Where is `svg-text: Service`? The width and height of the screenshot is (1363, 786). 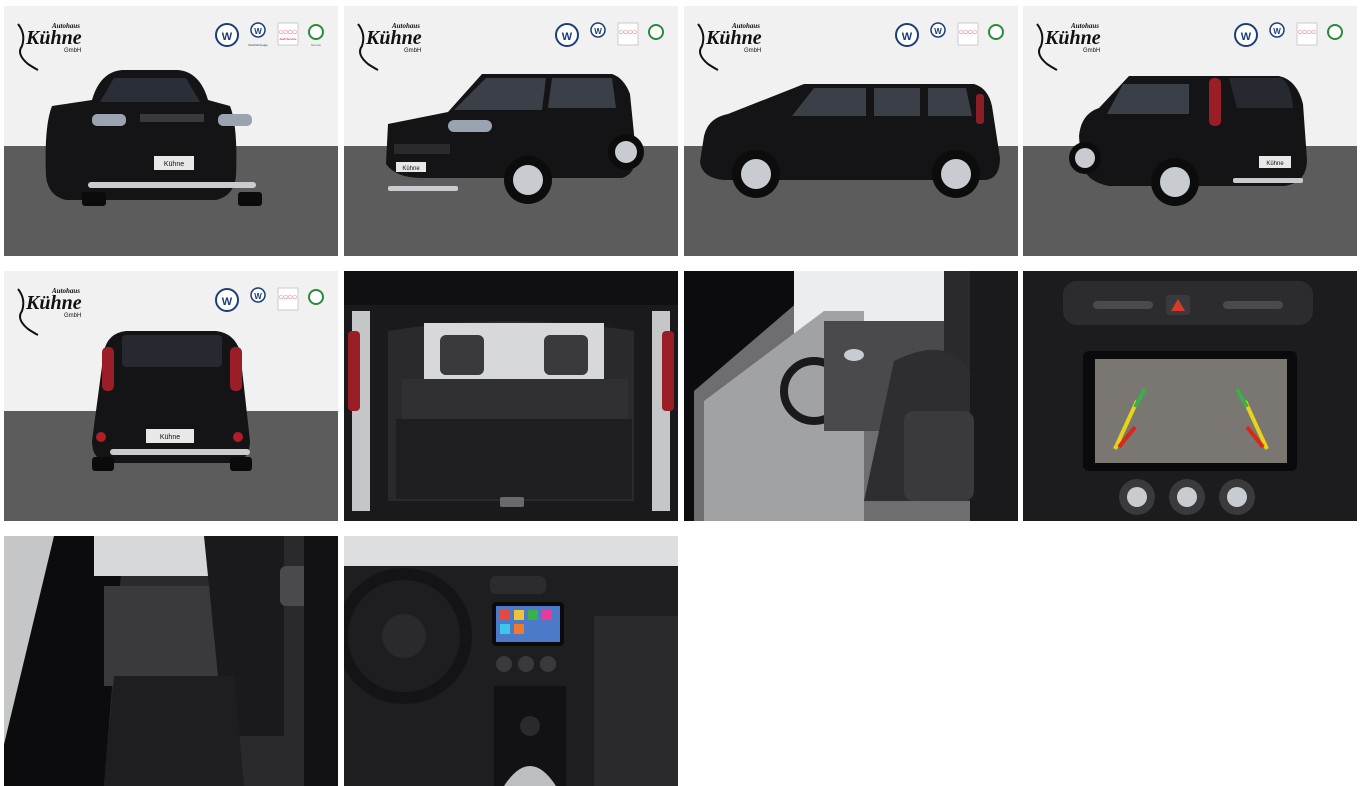
svg-text: Service is located at coordinates (316, 45).